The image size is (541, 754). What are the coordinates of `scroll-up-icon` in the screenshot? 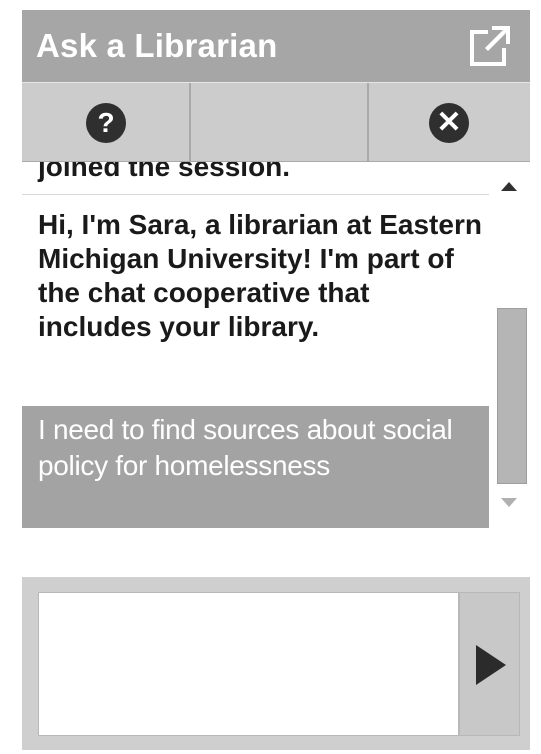 It's located at (509, 186).